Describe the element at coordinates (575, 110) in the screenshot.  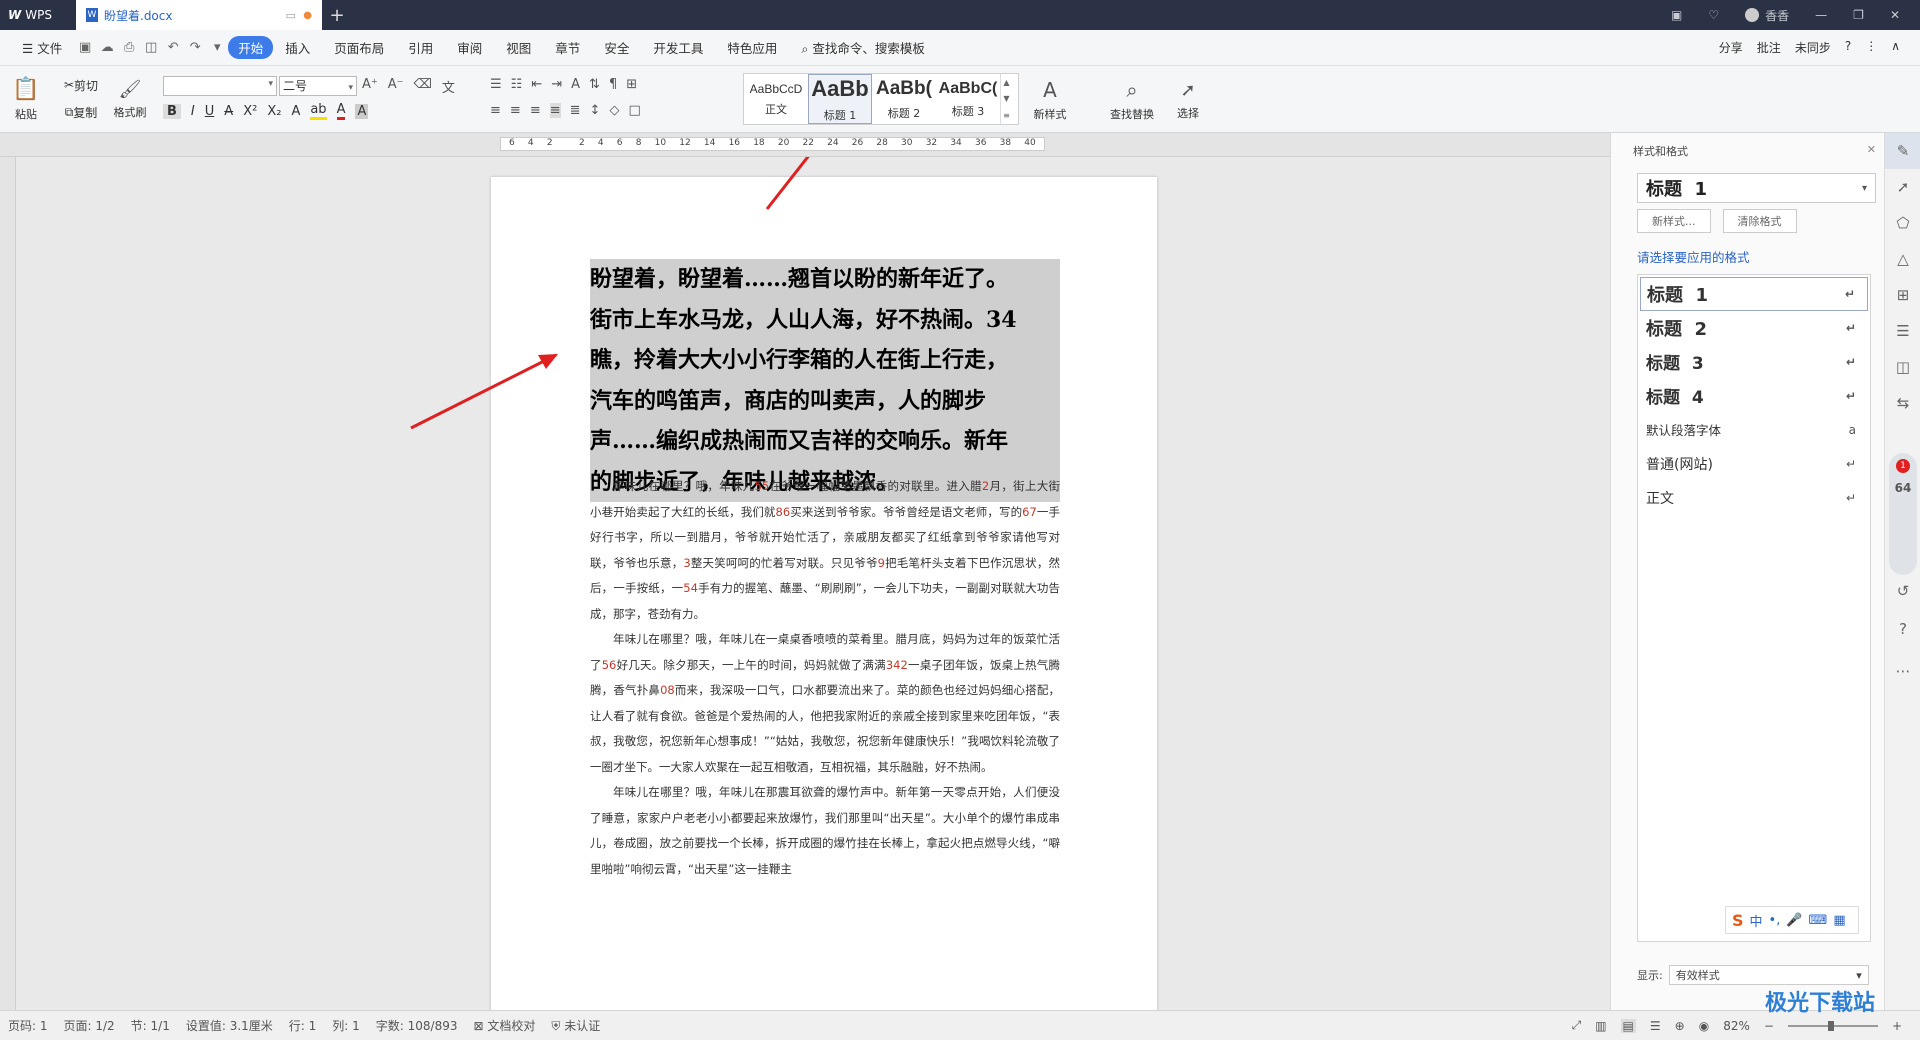
I see `distributed-icon: ≣` at that location.